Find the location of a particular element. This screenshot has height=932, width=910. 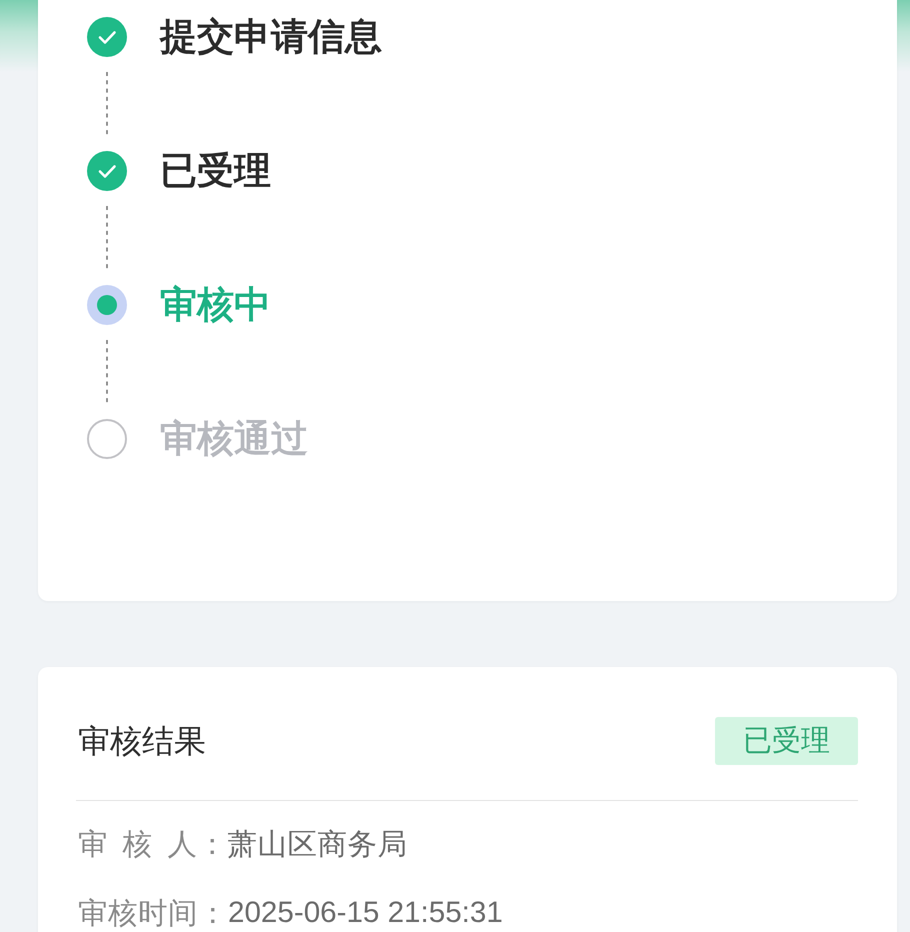

step-label: 审核通过 is located at coordinates (234, 439).